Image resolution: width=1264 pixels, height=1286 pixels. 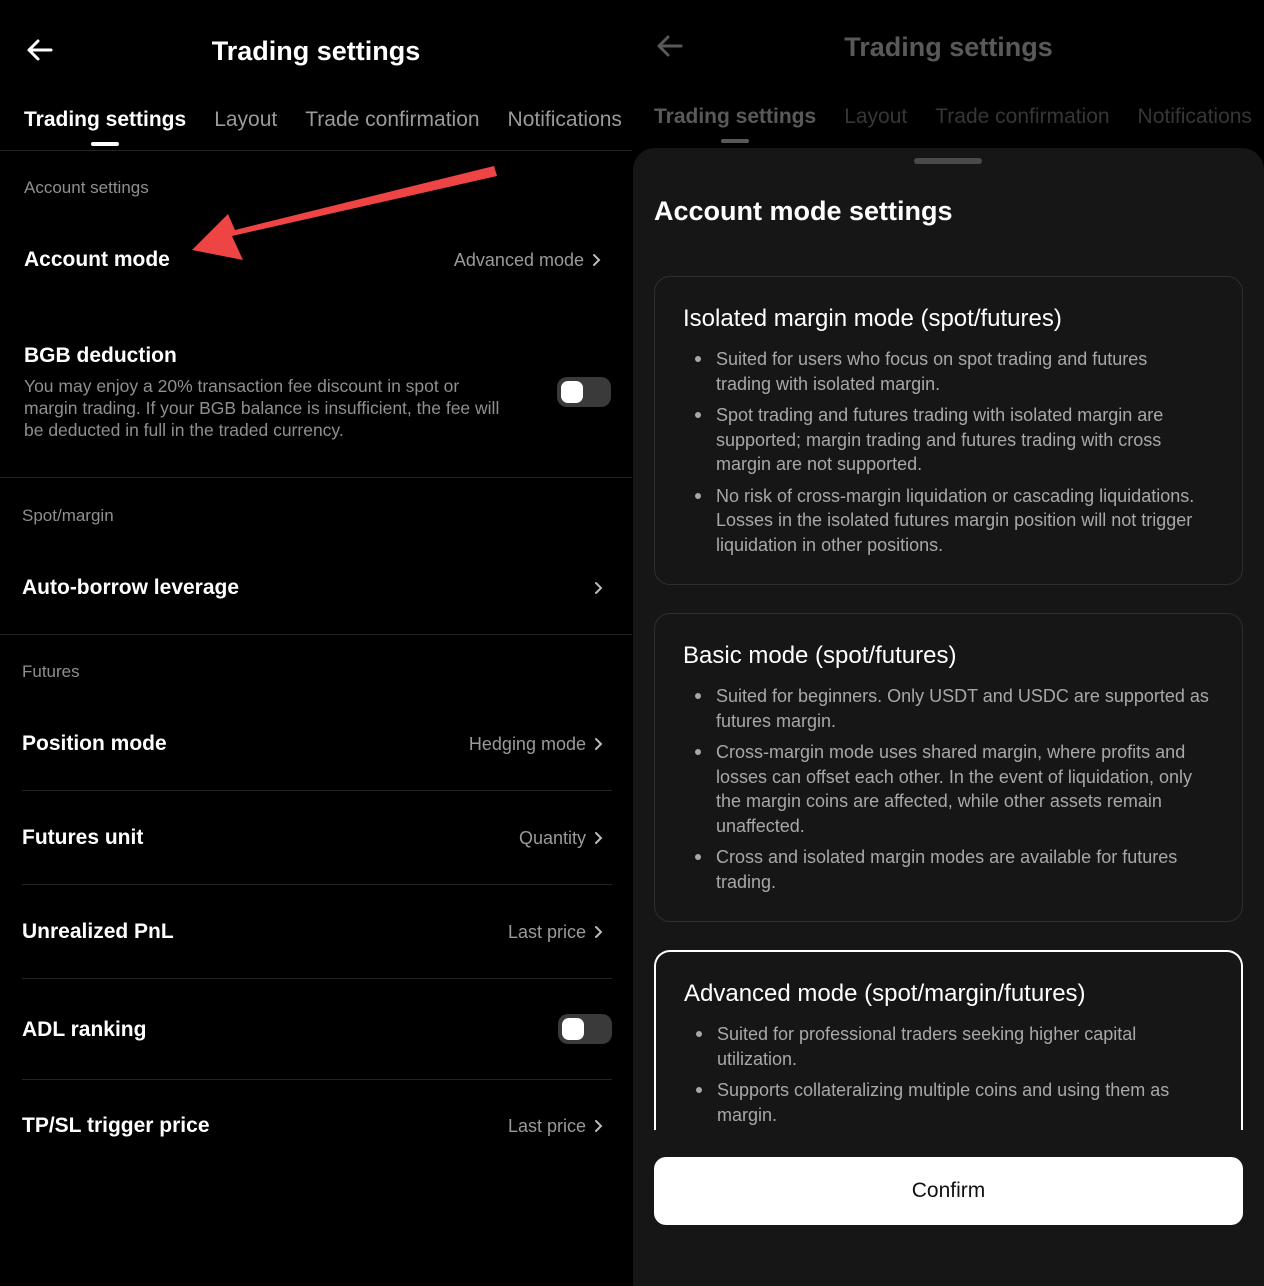 I want to click on account-mode-title: Account mode, so click(x=97, y=259).